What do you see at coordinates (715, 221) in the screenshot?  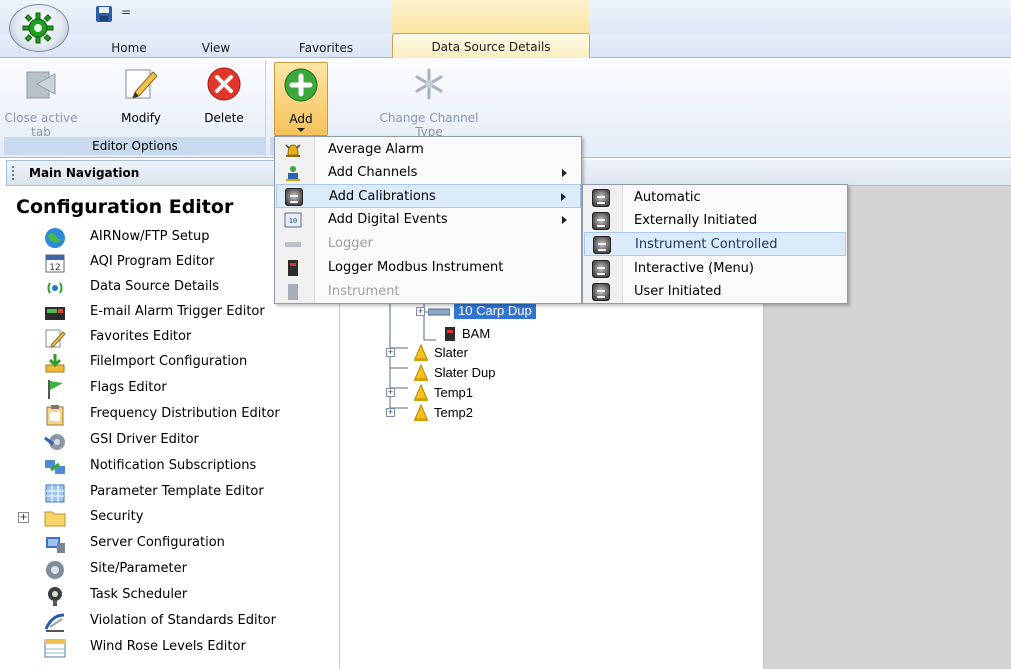 I see `submenu-item-externally-initiated: Externally Initiated` at bounding box center [715, 221].